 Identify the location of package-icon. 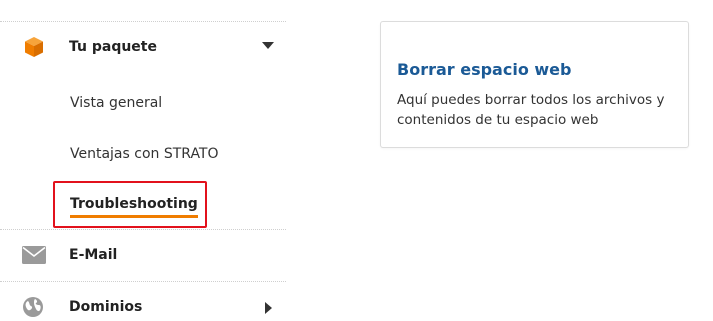
(34, 47).